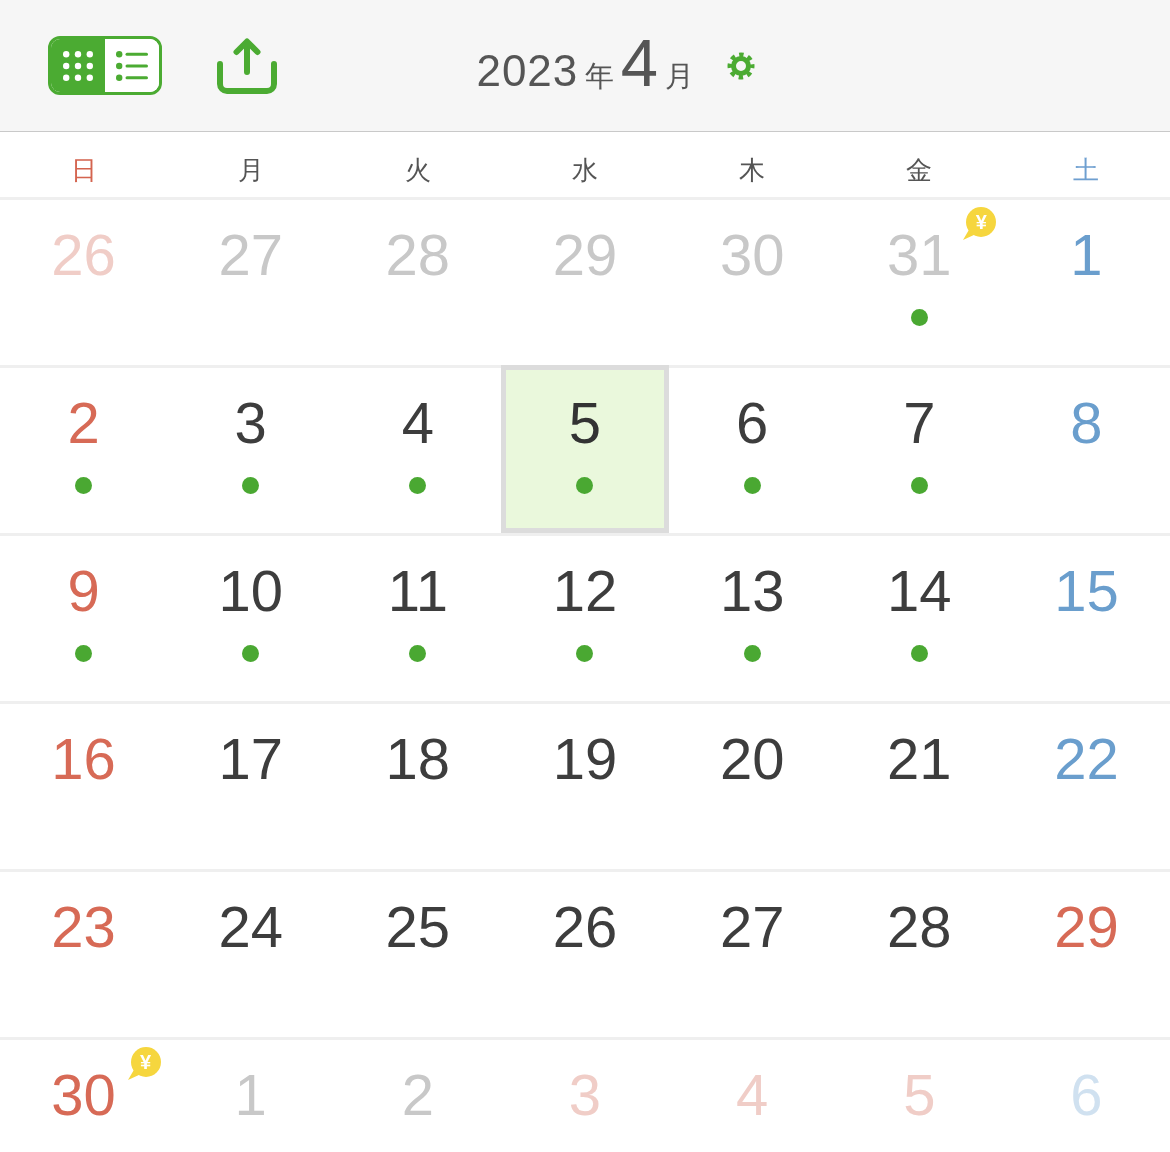 Image resolution: width=1170 pixels, height=1152 pixels. I want to click on grid-view-button, so click(78, 65).